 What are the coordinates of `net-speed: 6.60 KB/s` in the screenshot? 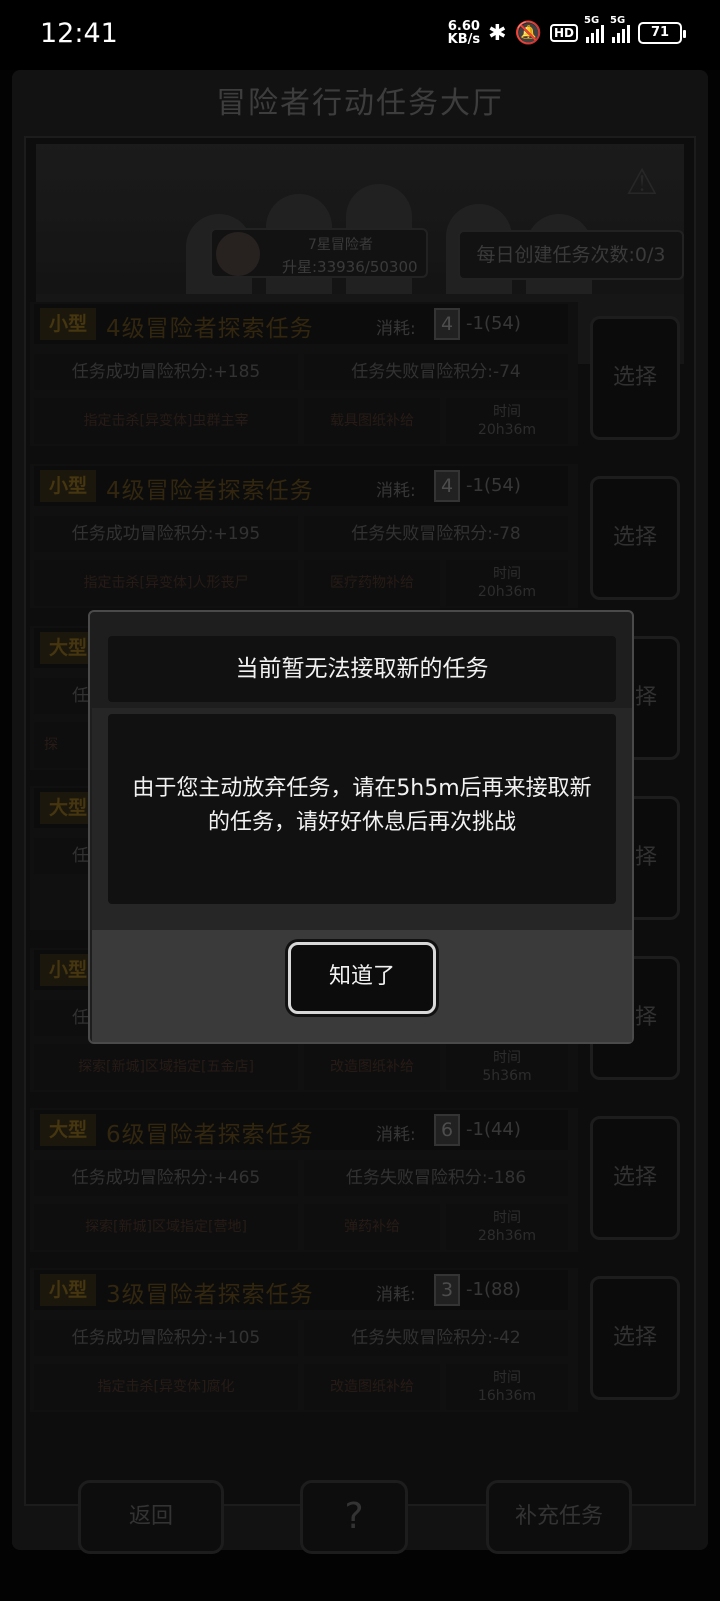 It's located at (464, 33).